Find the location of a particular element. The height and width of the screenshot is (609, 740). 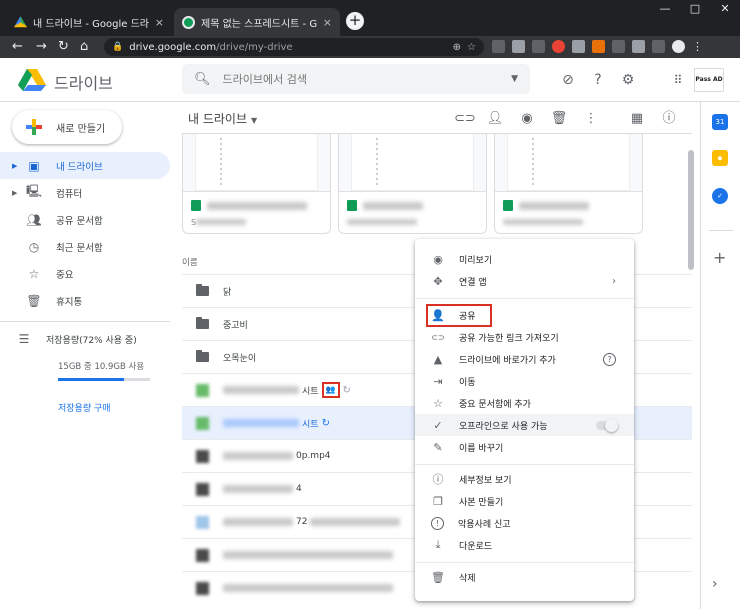

menu-item-add-shortcut: ▲ 드라이브에 바로가기 추가 ? is located at coordinates (524, 359).